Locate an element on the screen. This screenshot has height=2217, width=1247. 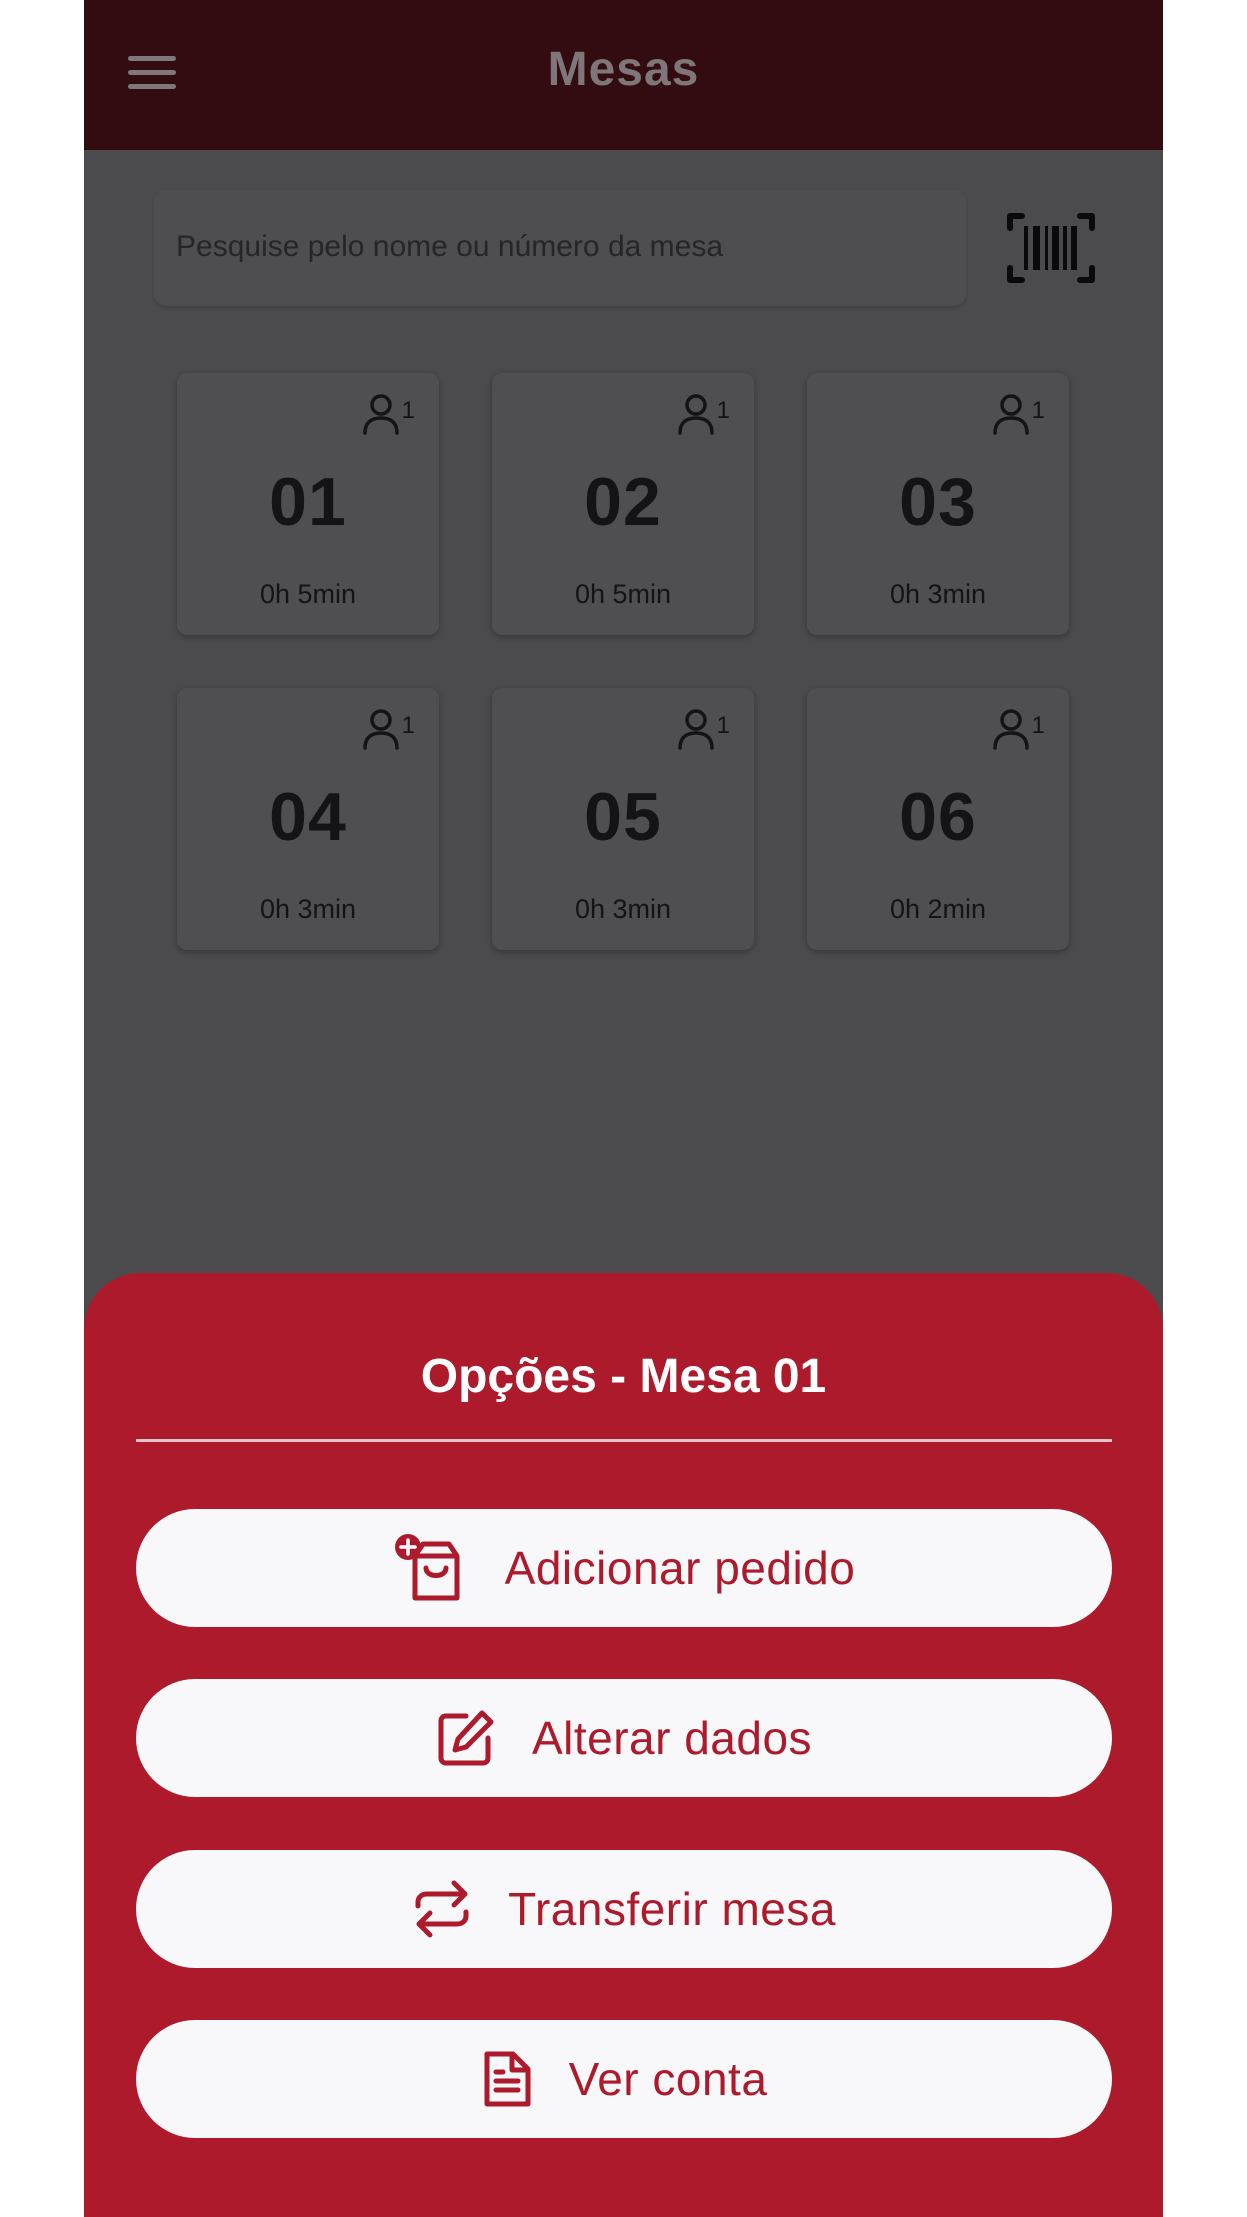
search-input: Pesquise pelo nome ou número da mesa is located at coordinates (560, 248).